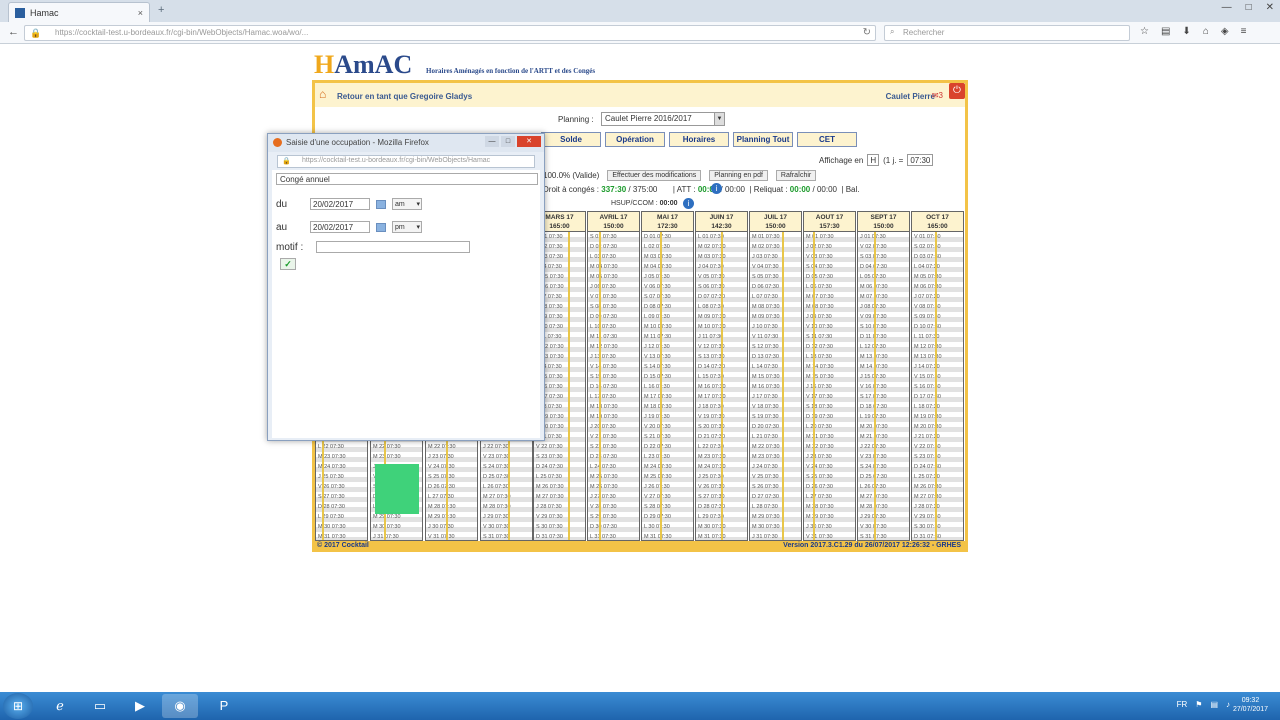  I want to click on logout-icon: ⏻, so click(957, 91).